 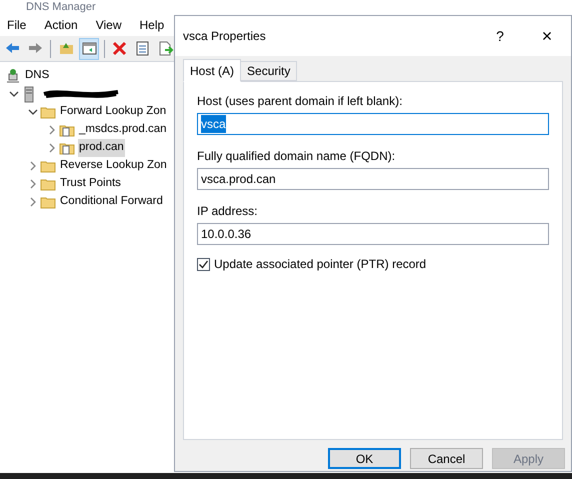 What do you see at coordinates (296, 156) in the screenshot?
I see `field-label: Fully qualified domain name (FQDN):` at bounding box center [296, 156].